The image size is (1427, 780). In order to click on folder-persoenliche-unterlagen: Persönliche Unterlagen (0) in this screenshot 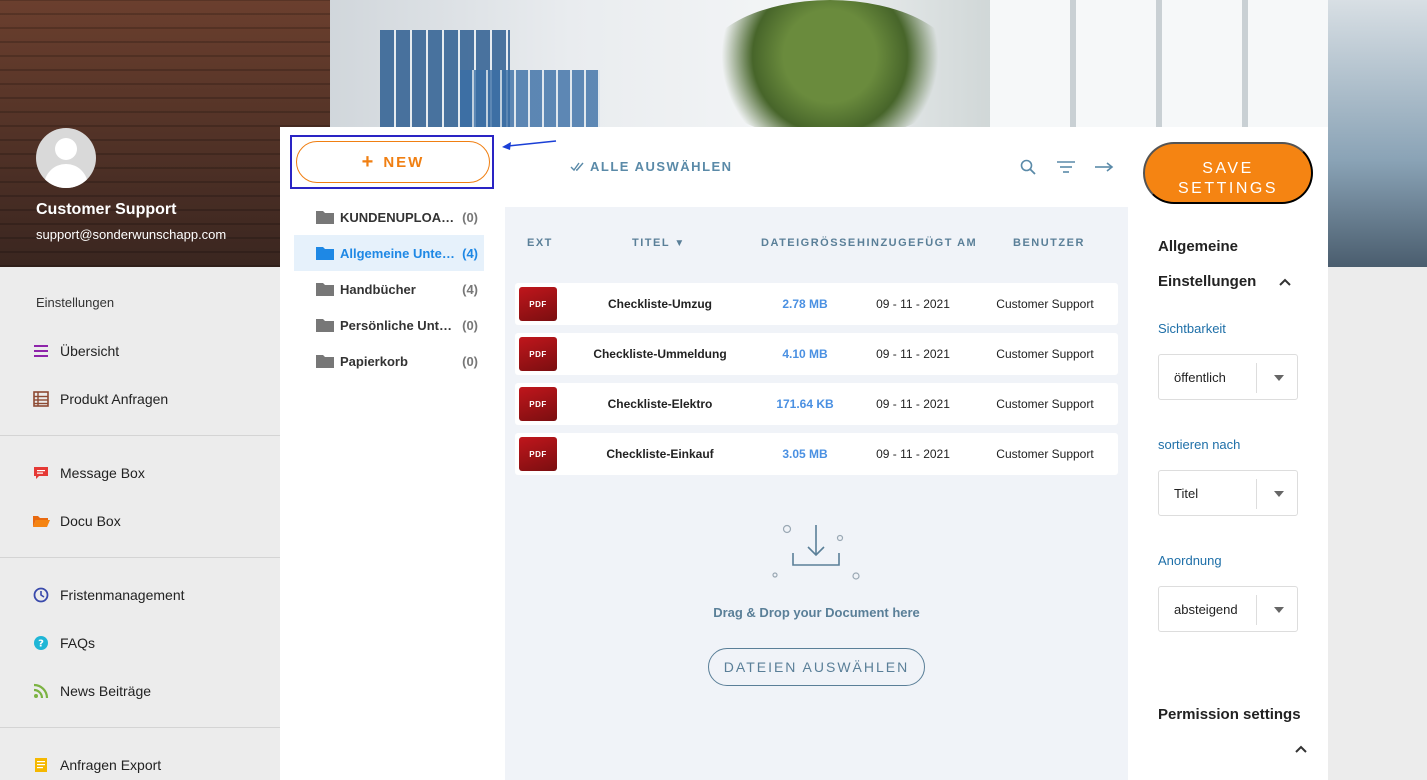, I will do `click(389, 325)`.